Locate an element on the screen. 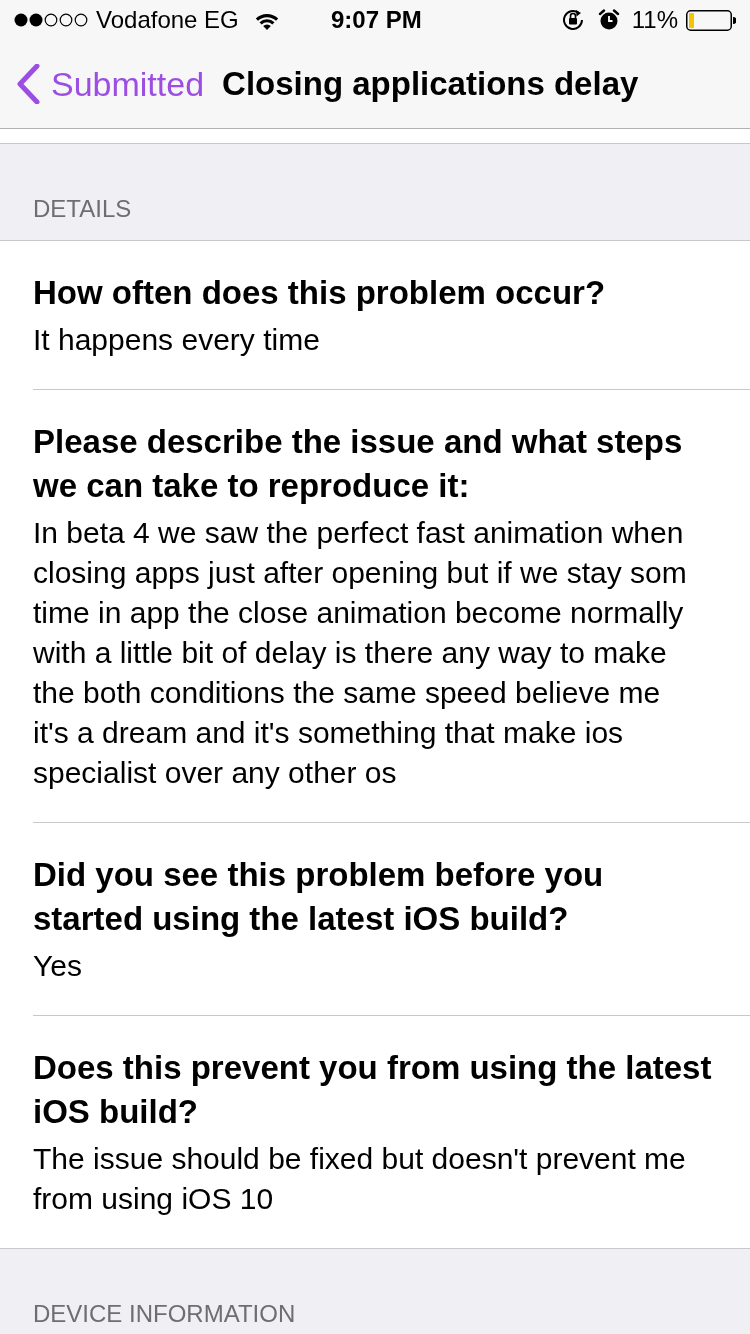  section-header: DETAILS is located at coordinates (82, 209).